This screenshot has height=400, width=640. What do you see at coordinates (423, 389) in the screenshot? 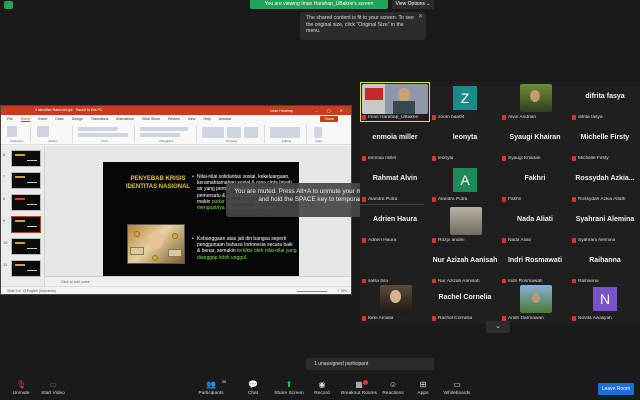
I see `apps-button: ⊞ Apps` at bounding box center [423, 389].